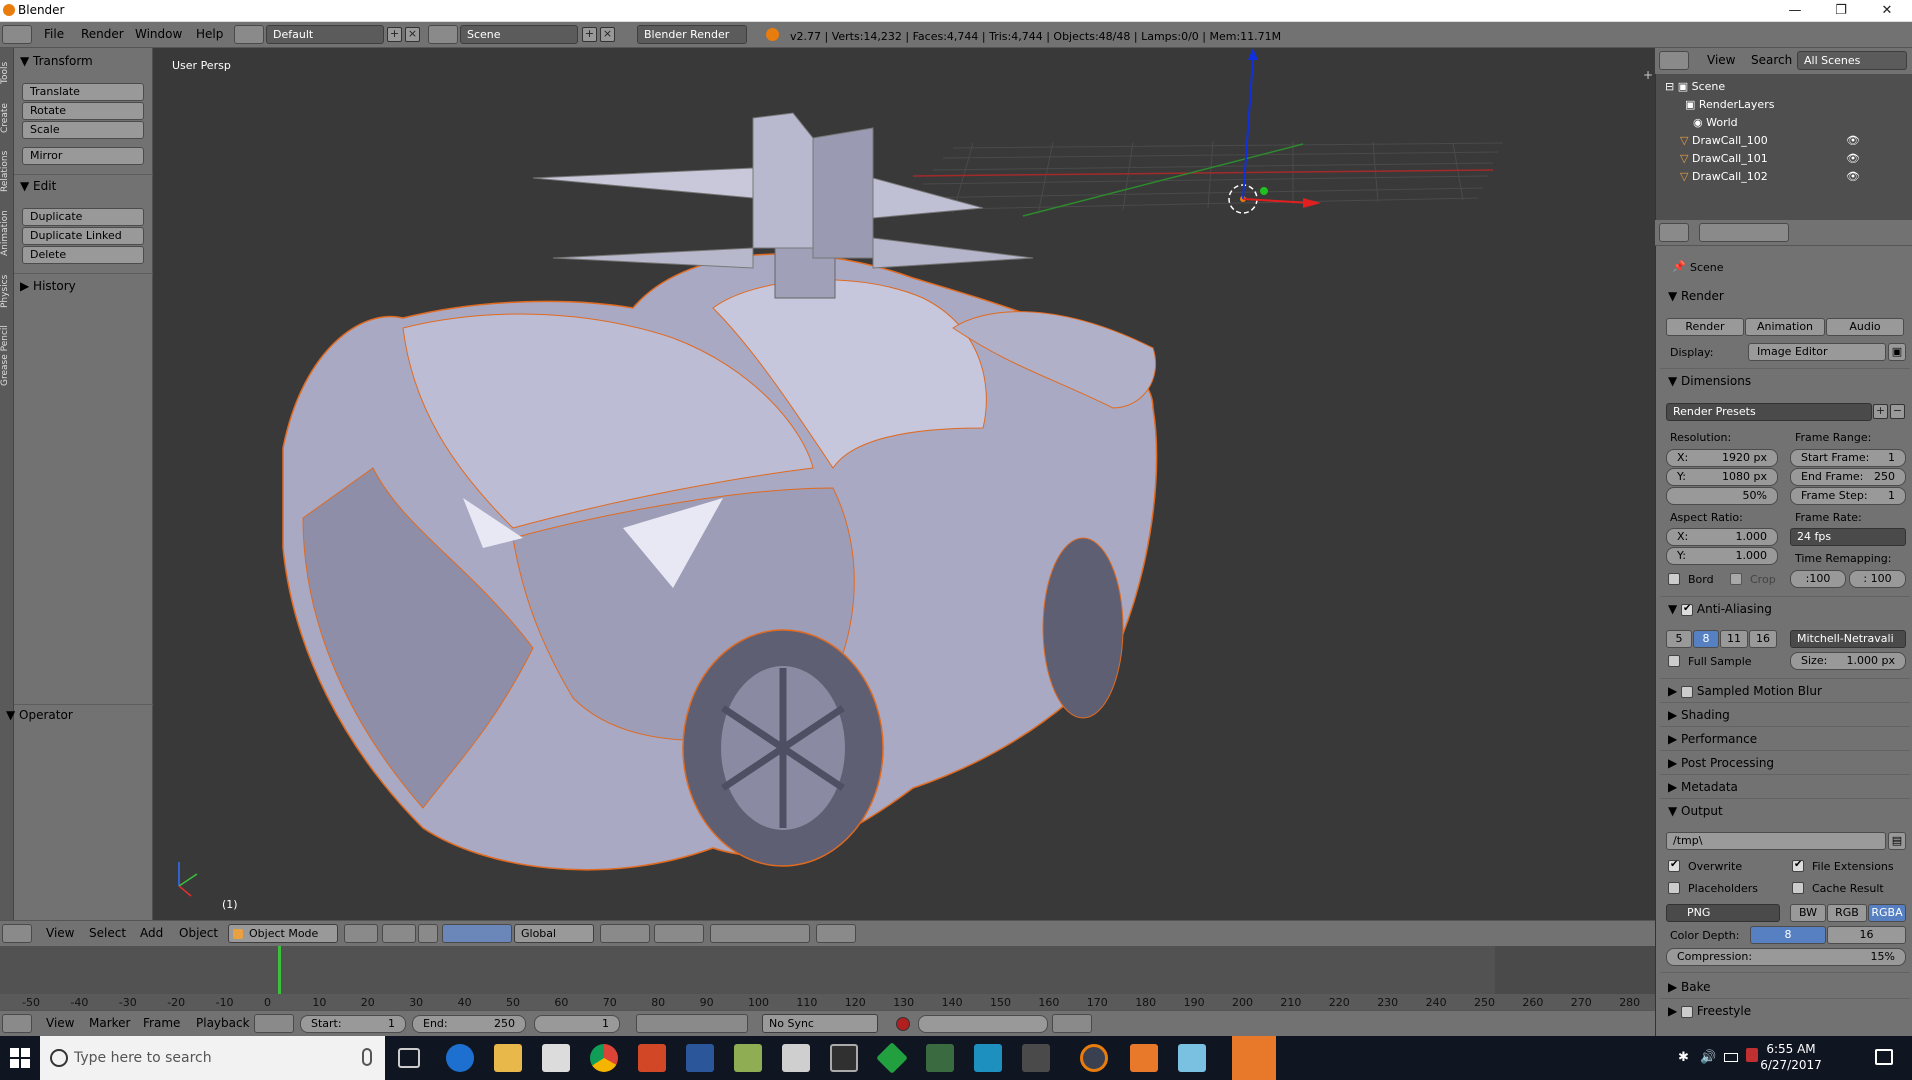  What do you see at coordinates (1791, 1057) in the screenshot?
I see `taskbar-clock: 6:55 AM 6/27/2017` at bounding box center [1791, 1057].